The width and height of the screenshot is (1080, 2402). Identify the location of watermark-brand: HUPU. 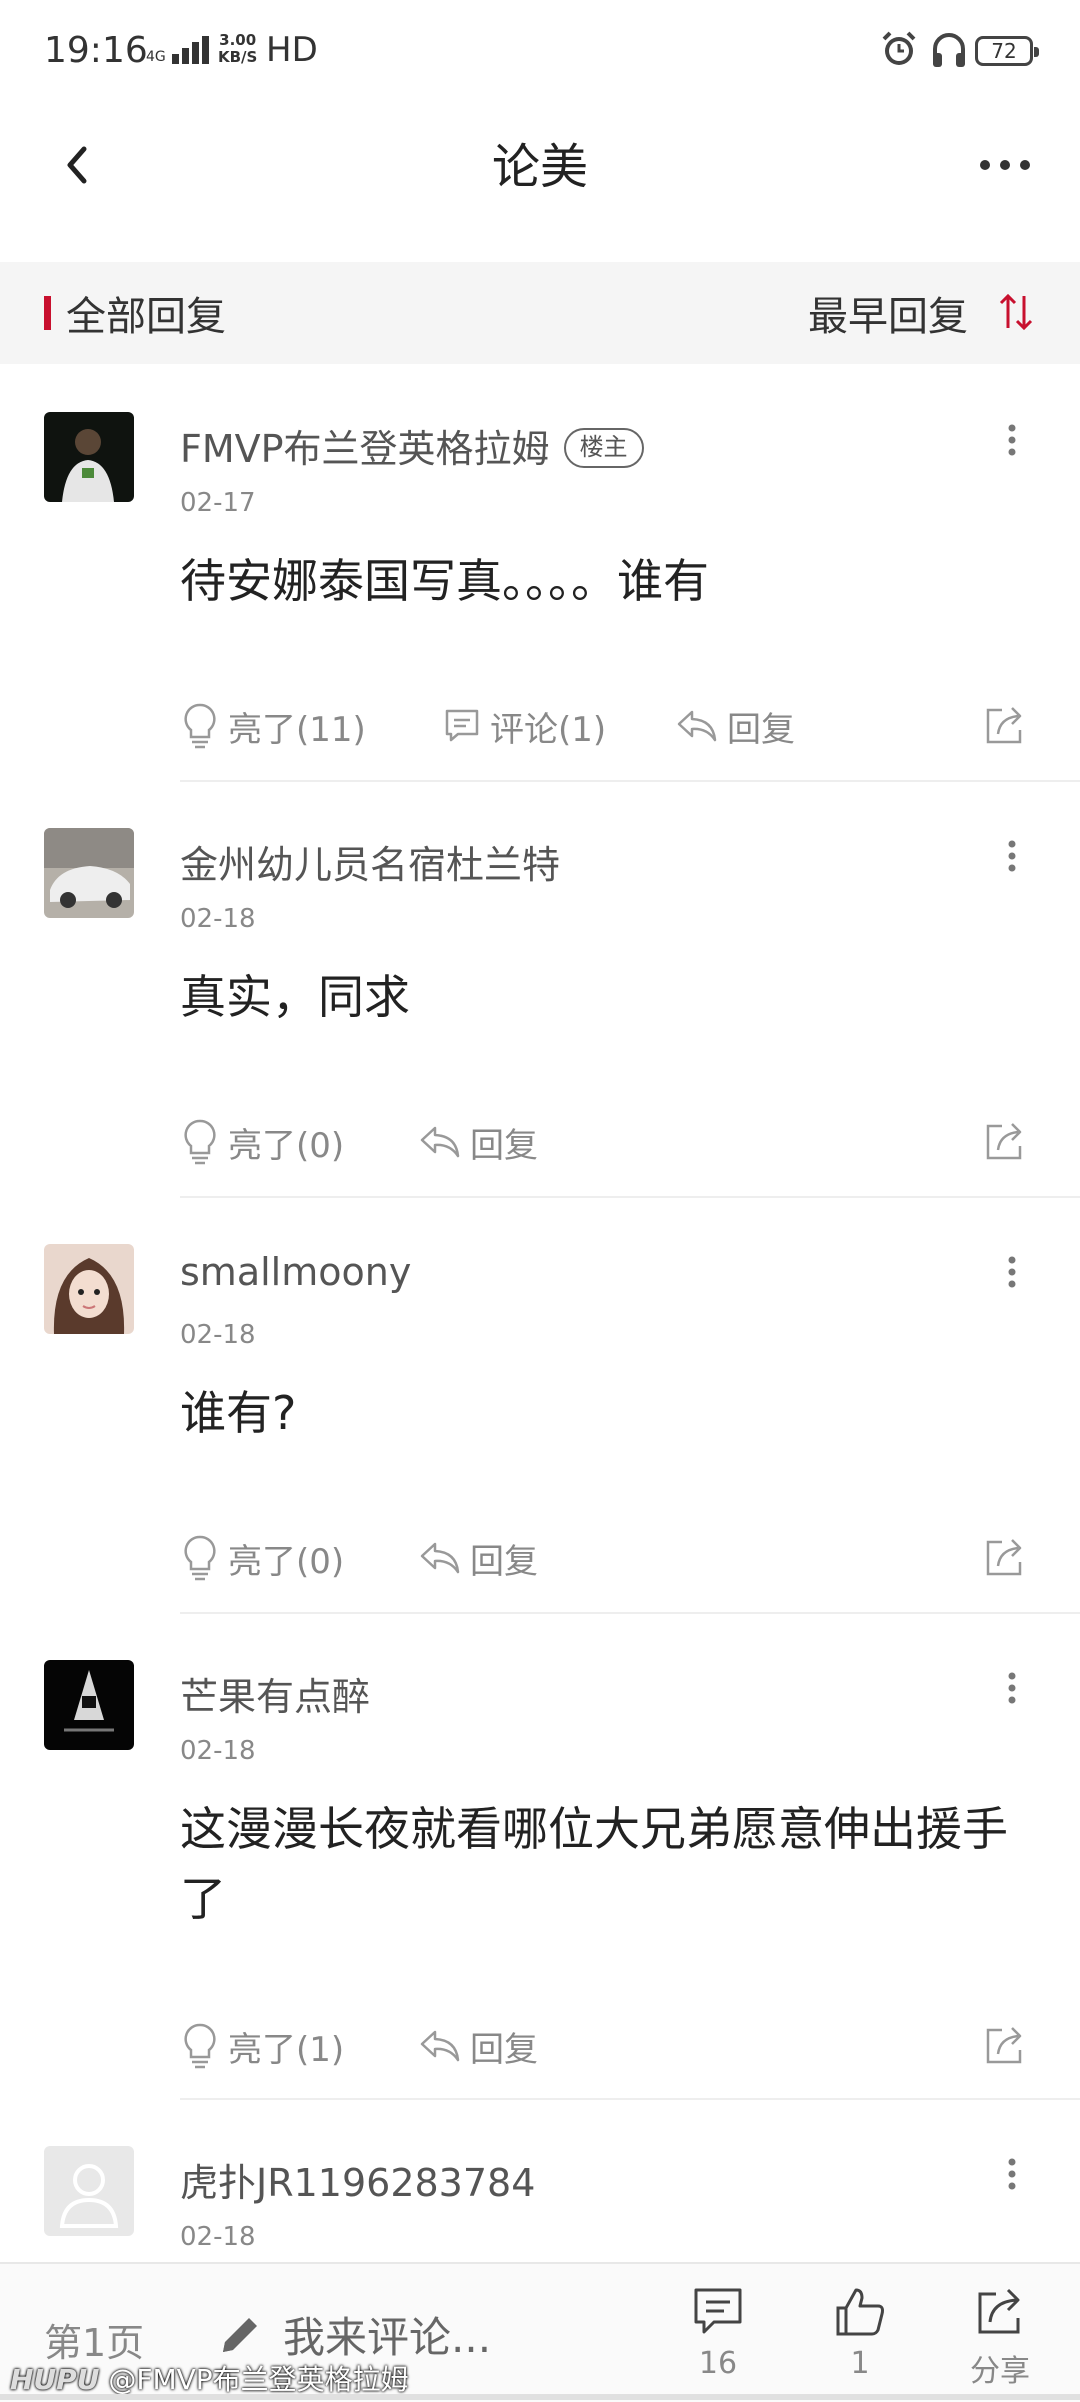
(55, 2379).